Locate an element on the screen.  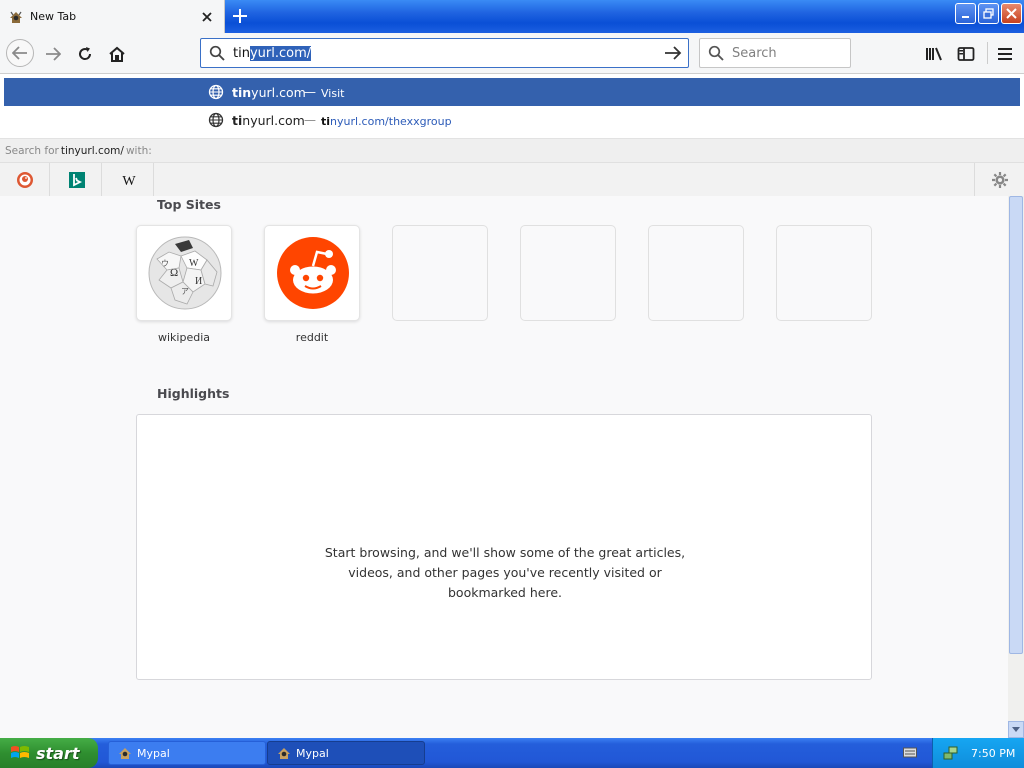
clock: 7:50 PM is located at coordinates (993, 753).